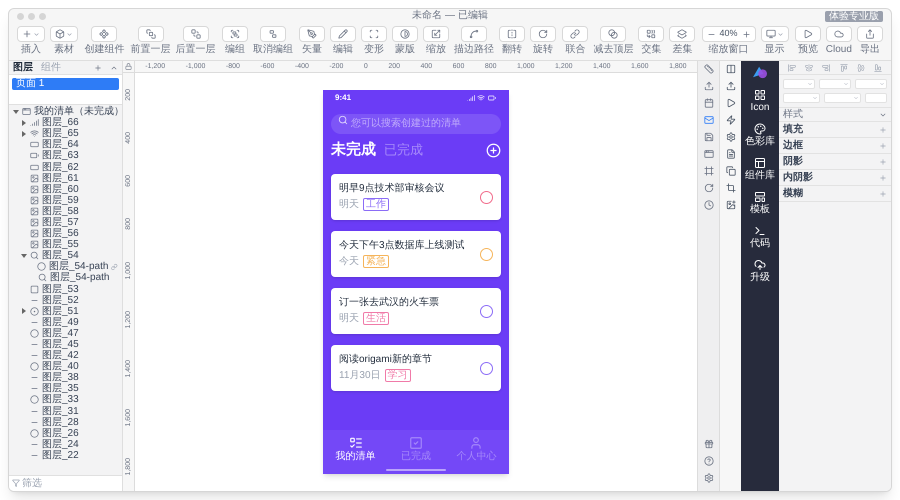  I want to click on task-card: 订一张去武汉的火车票 明天 生活, so click(416, 311).